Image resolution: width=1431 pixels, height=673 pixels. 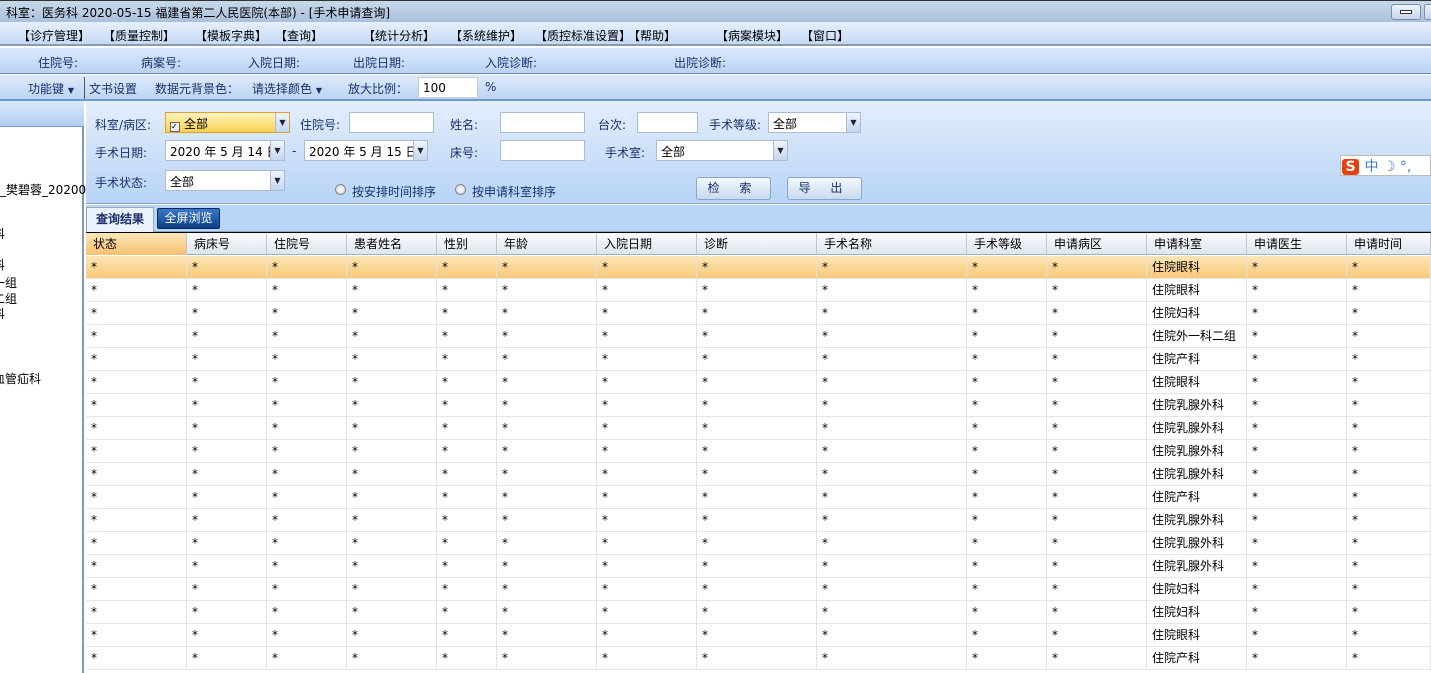 What do you see at coordinates (225, 180) in the screenshot?
I see `status-select: 全部 ▼` at bounding box center [225, 180].